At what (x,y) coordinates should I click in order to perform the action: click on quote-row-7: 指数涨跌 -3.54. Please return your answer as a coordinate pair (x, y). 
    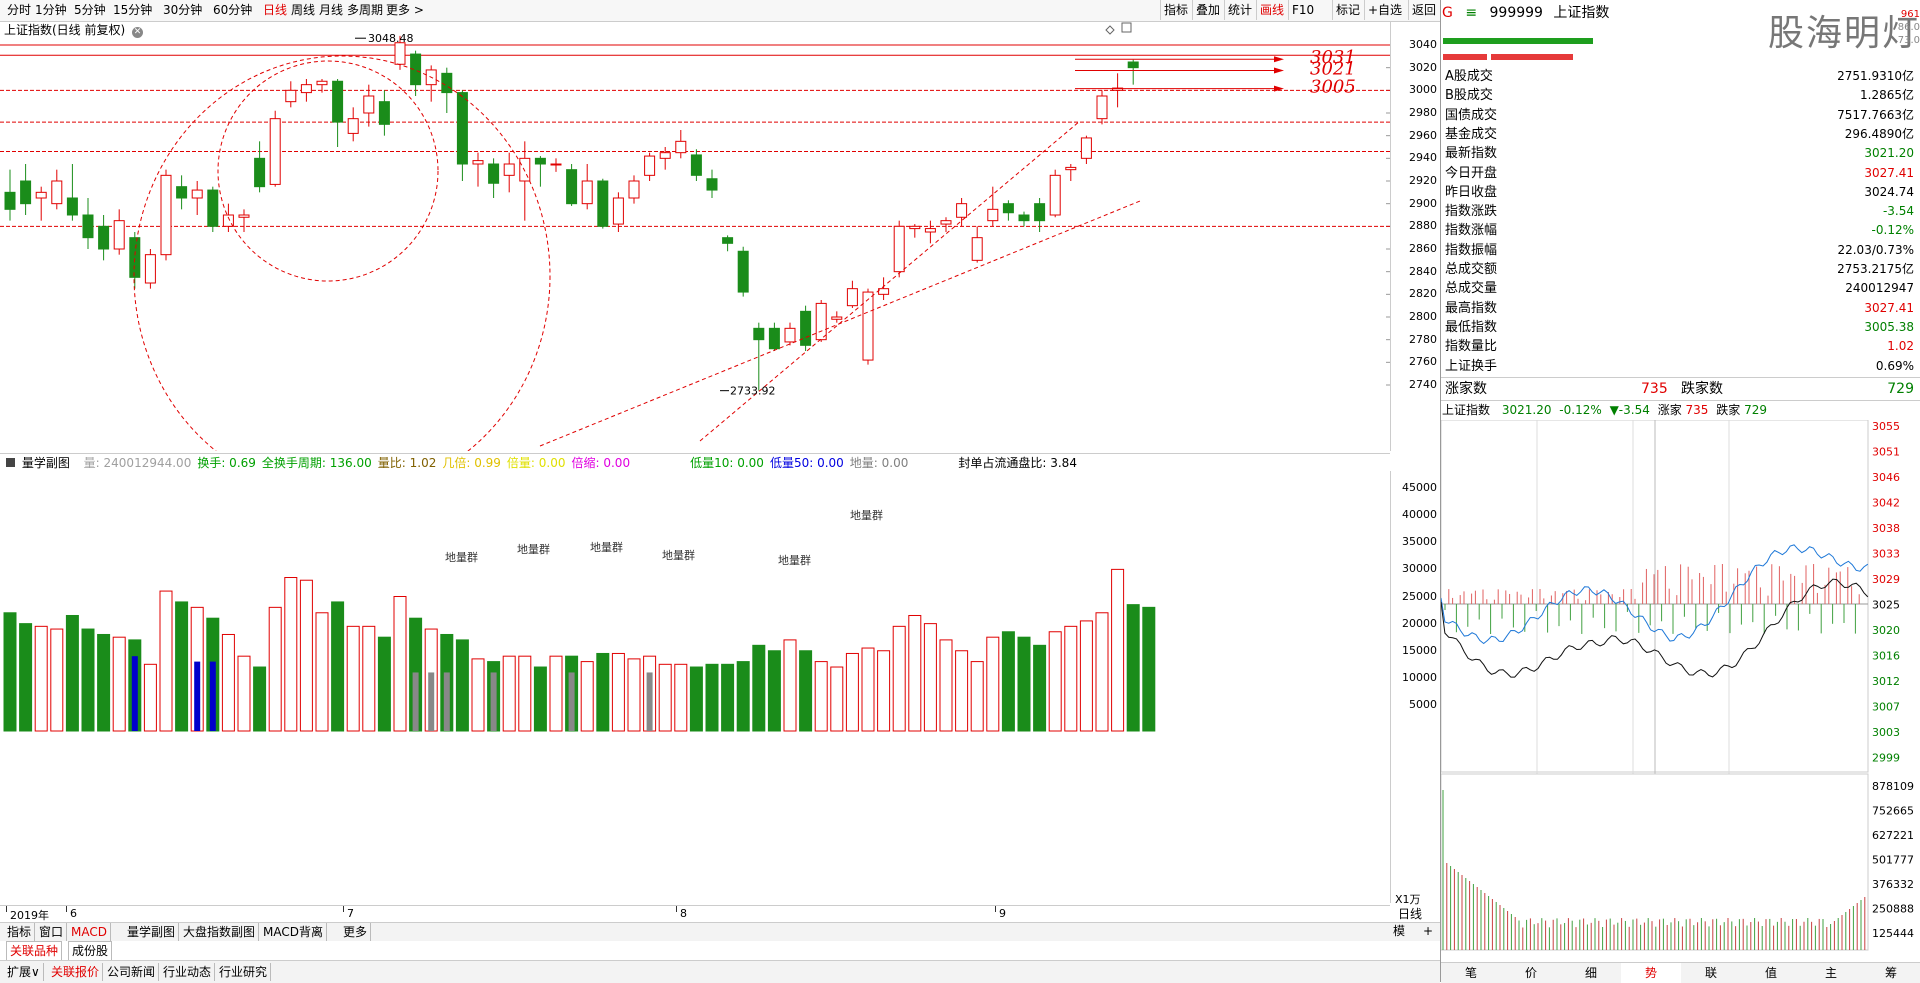
    Looking at the image, I should click on (1680, 211).